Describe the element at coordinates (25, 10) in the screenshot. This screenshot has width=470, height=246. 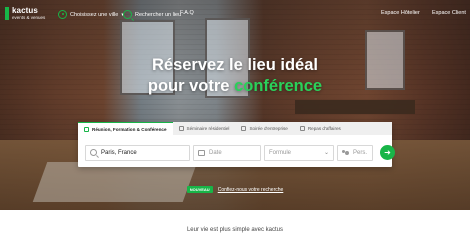
I see `logo-name: kactus` at that location.